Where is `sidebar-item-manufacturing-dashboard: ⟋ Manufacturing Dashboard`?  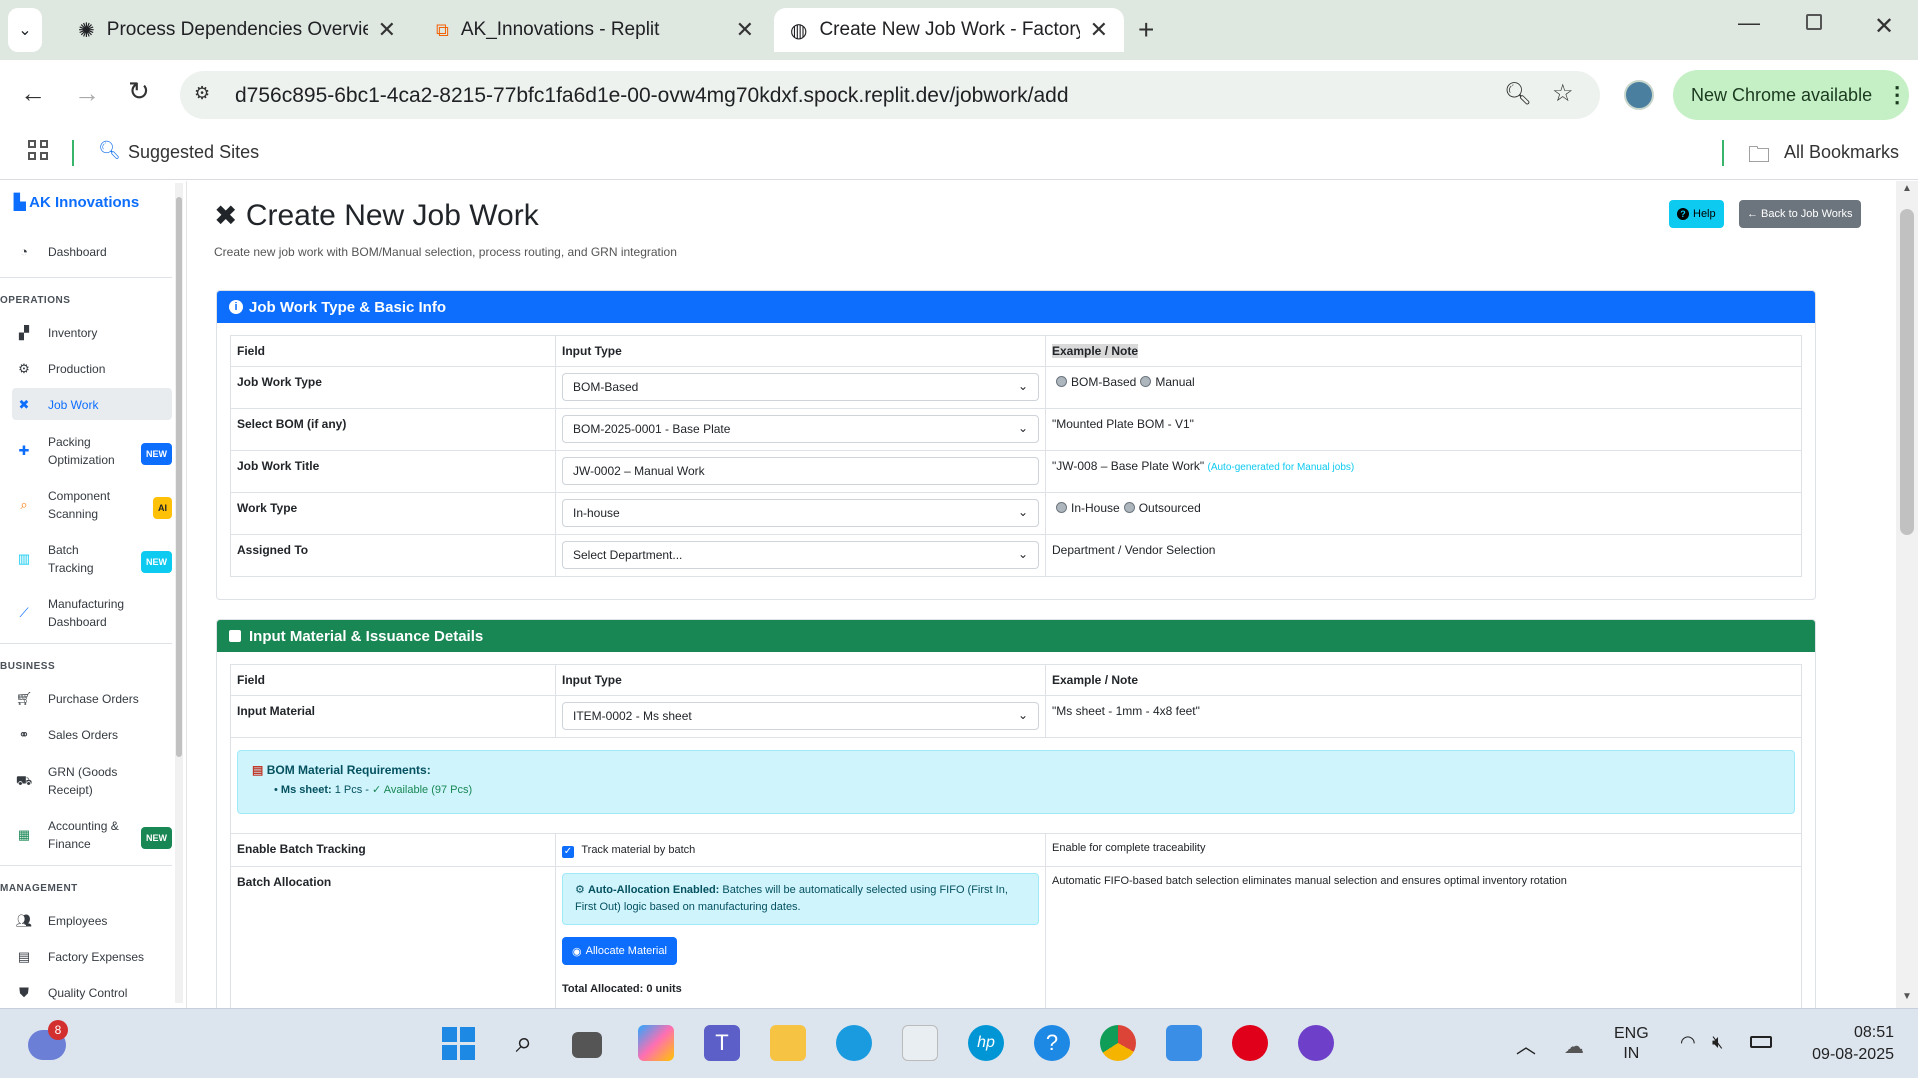 sidebar-item-manufacturing-dashboard: ⟋ Manufacturing Dashboard is located at coordinates (92, 613).